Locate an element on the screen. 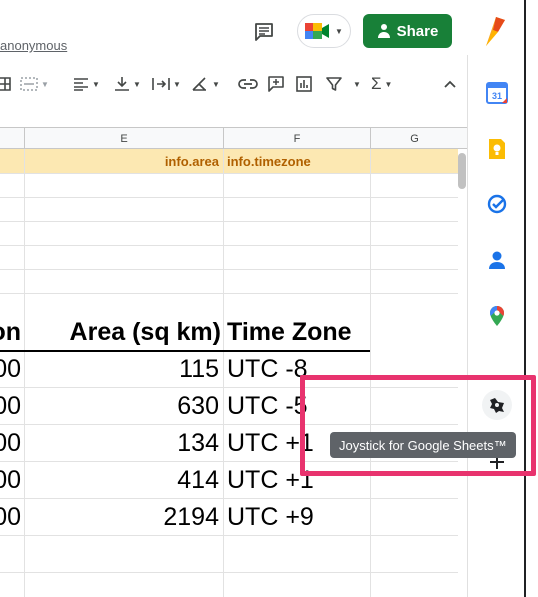 The width and height of the screenshot is (538, 597). table-cell: UTC +9 is located at coordinates (297, 517).